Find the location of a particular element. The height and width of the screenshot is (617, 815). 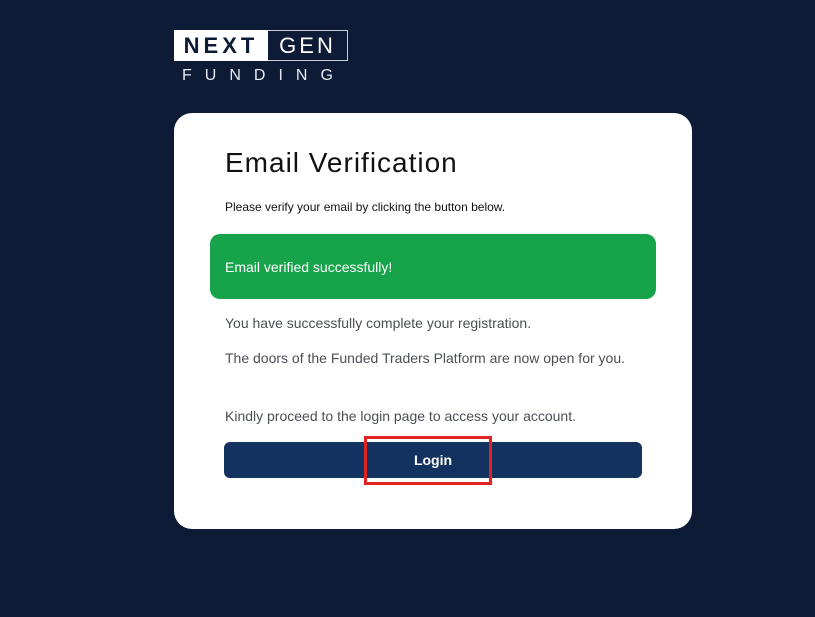

logo-funding-text: FUNDING is located at coordinates (264, 75).